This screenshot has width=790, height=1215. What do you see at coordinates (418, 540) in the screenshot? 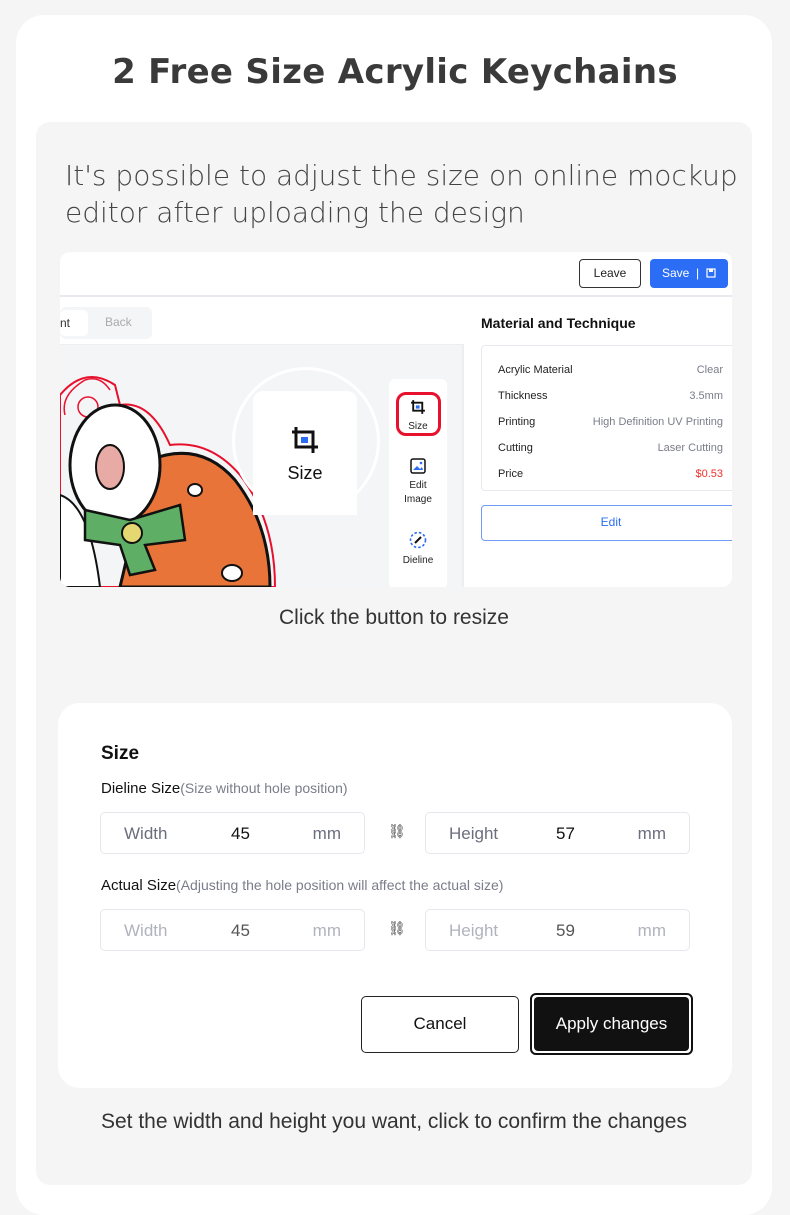
I see `dieline-icon` at bounding box center [418, 540].